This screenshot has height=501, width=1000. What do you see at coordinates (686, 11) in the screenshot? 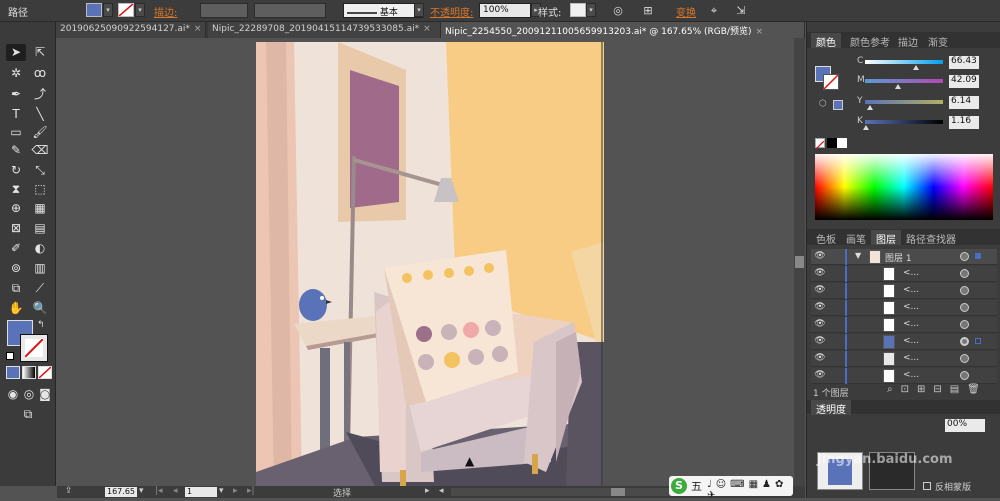
I see `transform-label: 变换` at bounding box center [686, 11].